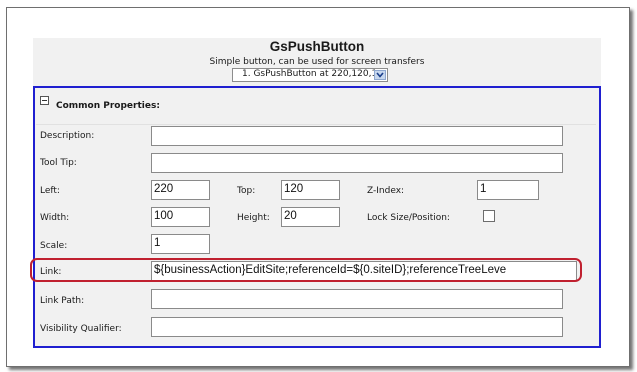 Image resolution: width=637 pixels, height=372 pixels. What do you see at coordinates (67, 136) in the screenshot?
I see `description-label: Description:` at bounding box center [67, 136].